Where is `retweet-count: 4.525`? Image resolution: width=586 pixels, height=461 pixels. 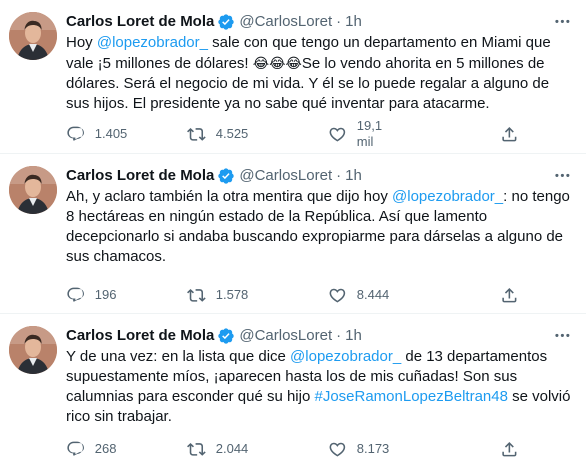
retweet-count: 4.525 is located at coordinates (232, 133).